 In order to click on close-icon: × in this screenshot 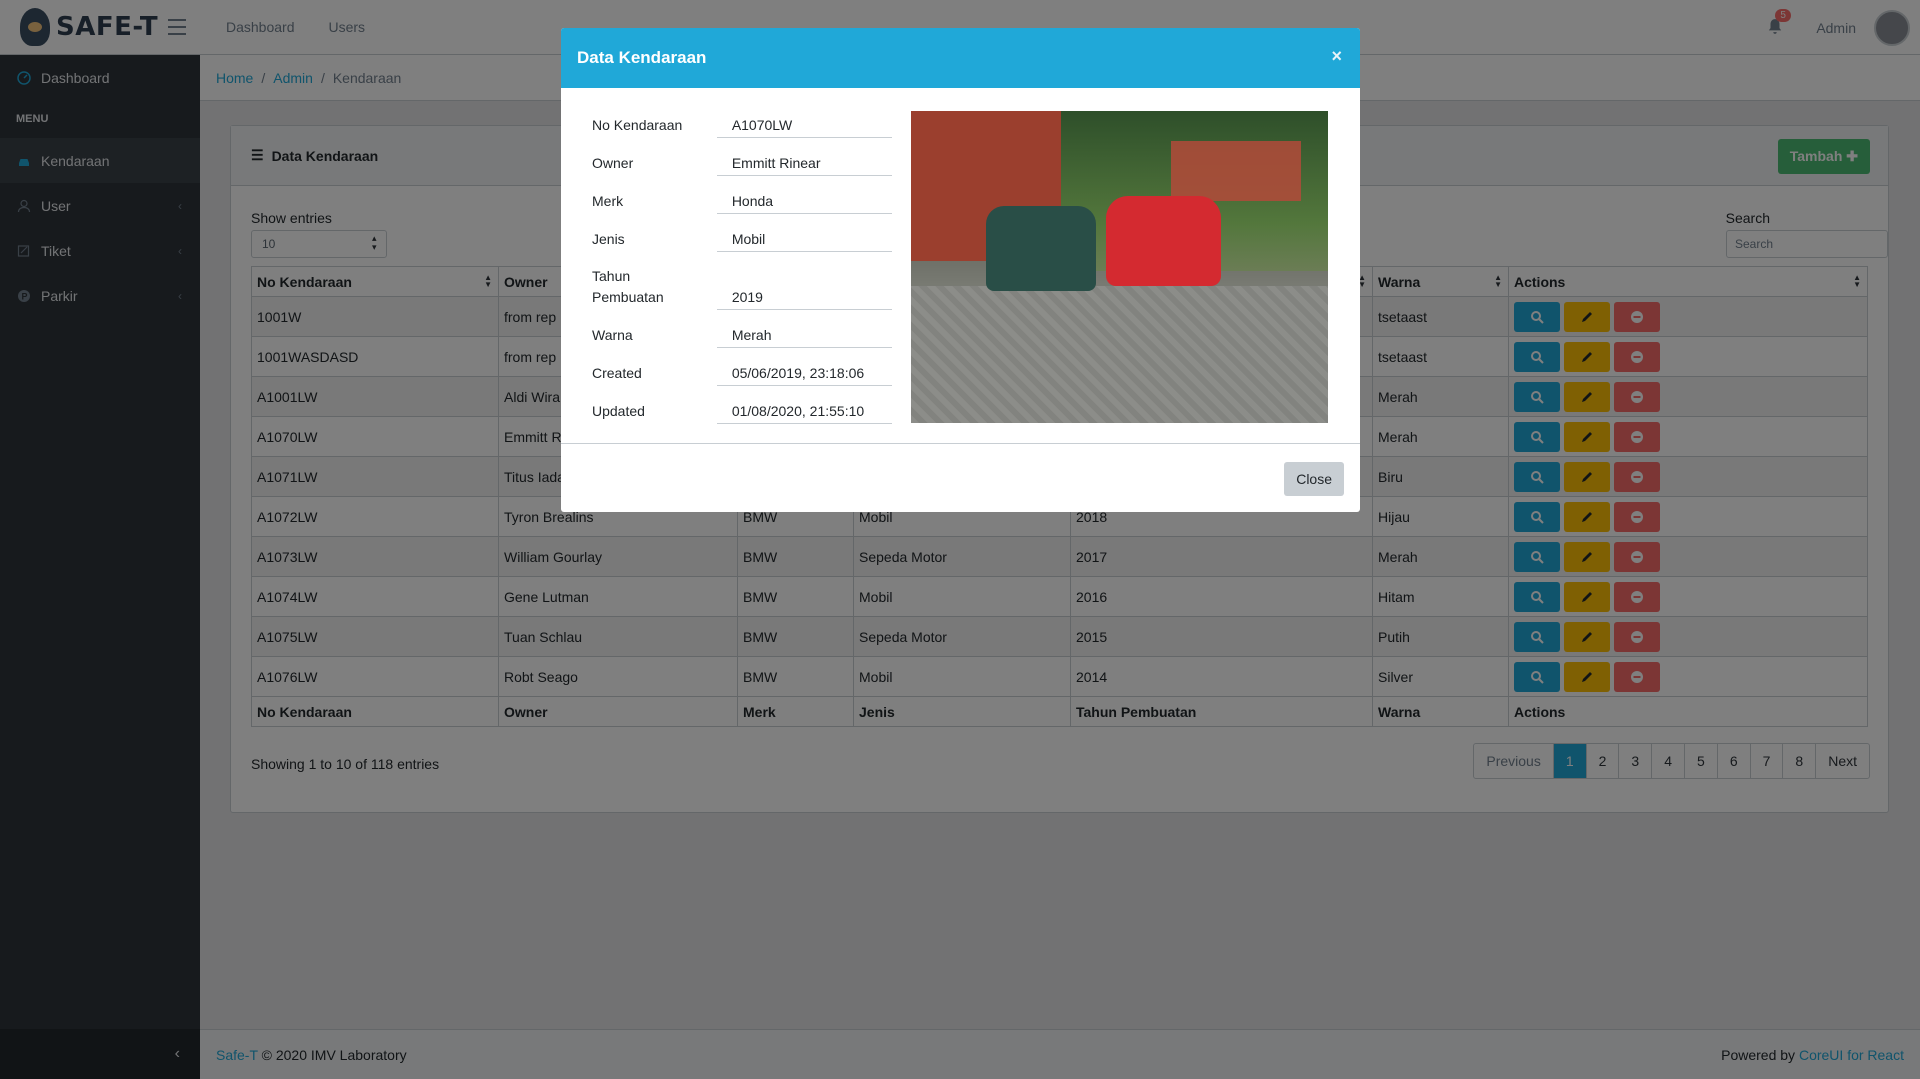, I will do `click(1336, 56)`.